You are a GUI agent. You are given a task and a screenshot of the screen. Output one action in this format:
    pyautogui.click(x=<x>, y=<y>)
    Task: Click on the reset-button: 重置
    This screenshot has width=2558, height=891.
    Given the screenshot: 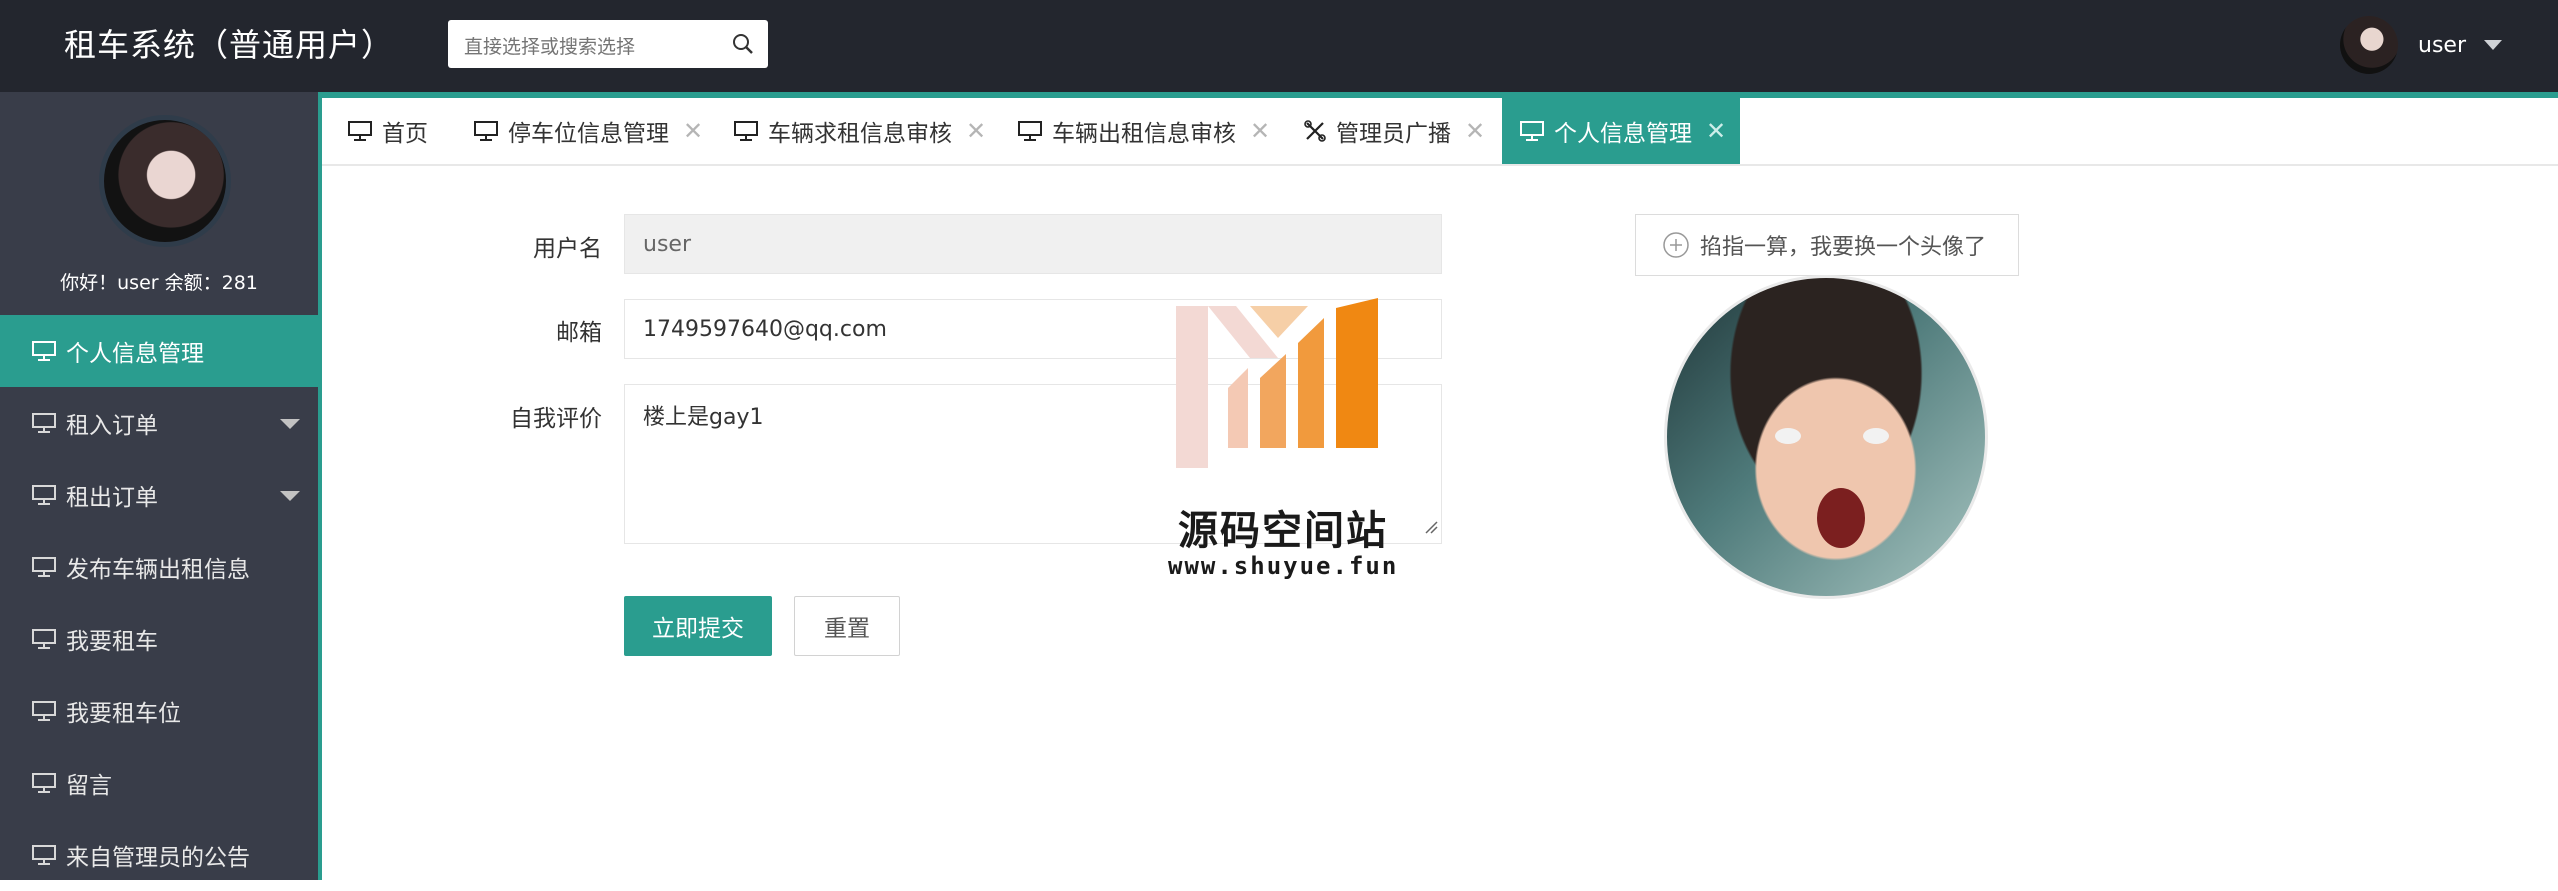 What is the action you would take?
    pyautogui.click(x=847, y=626)
    